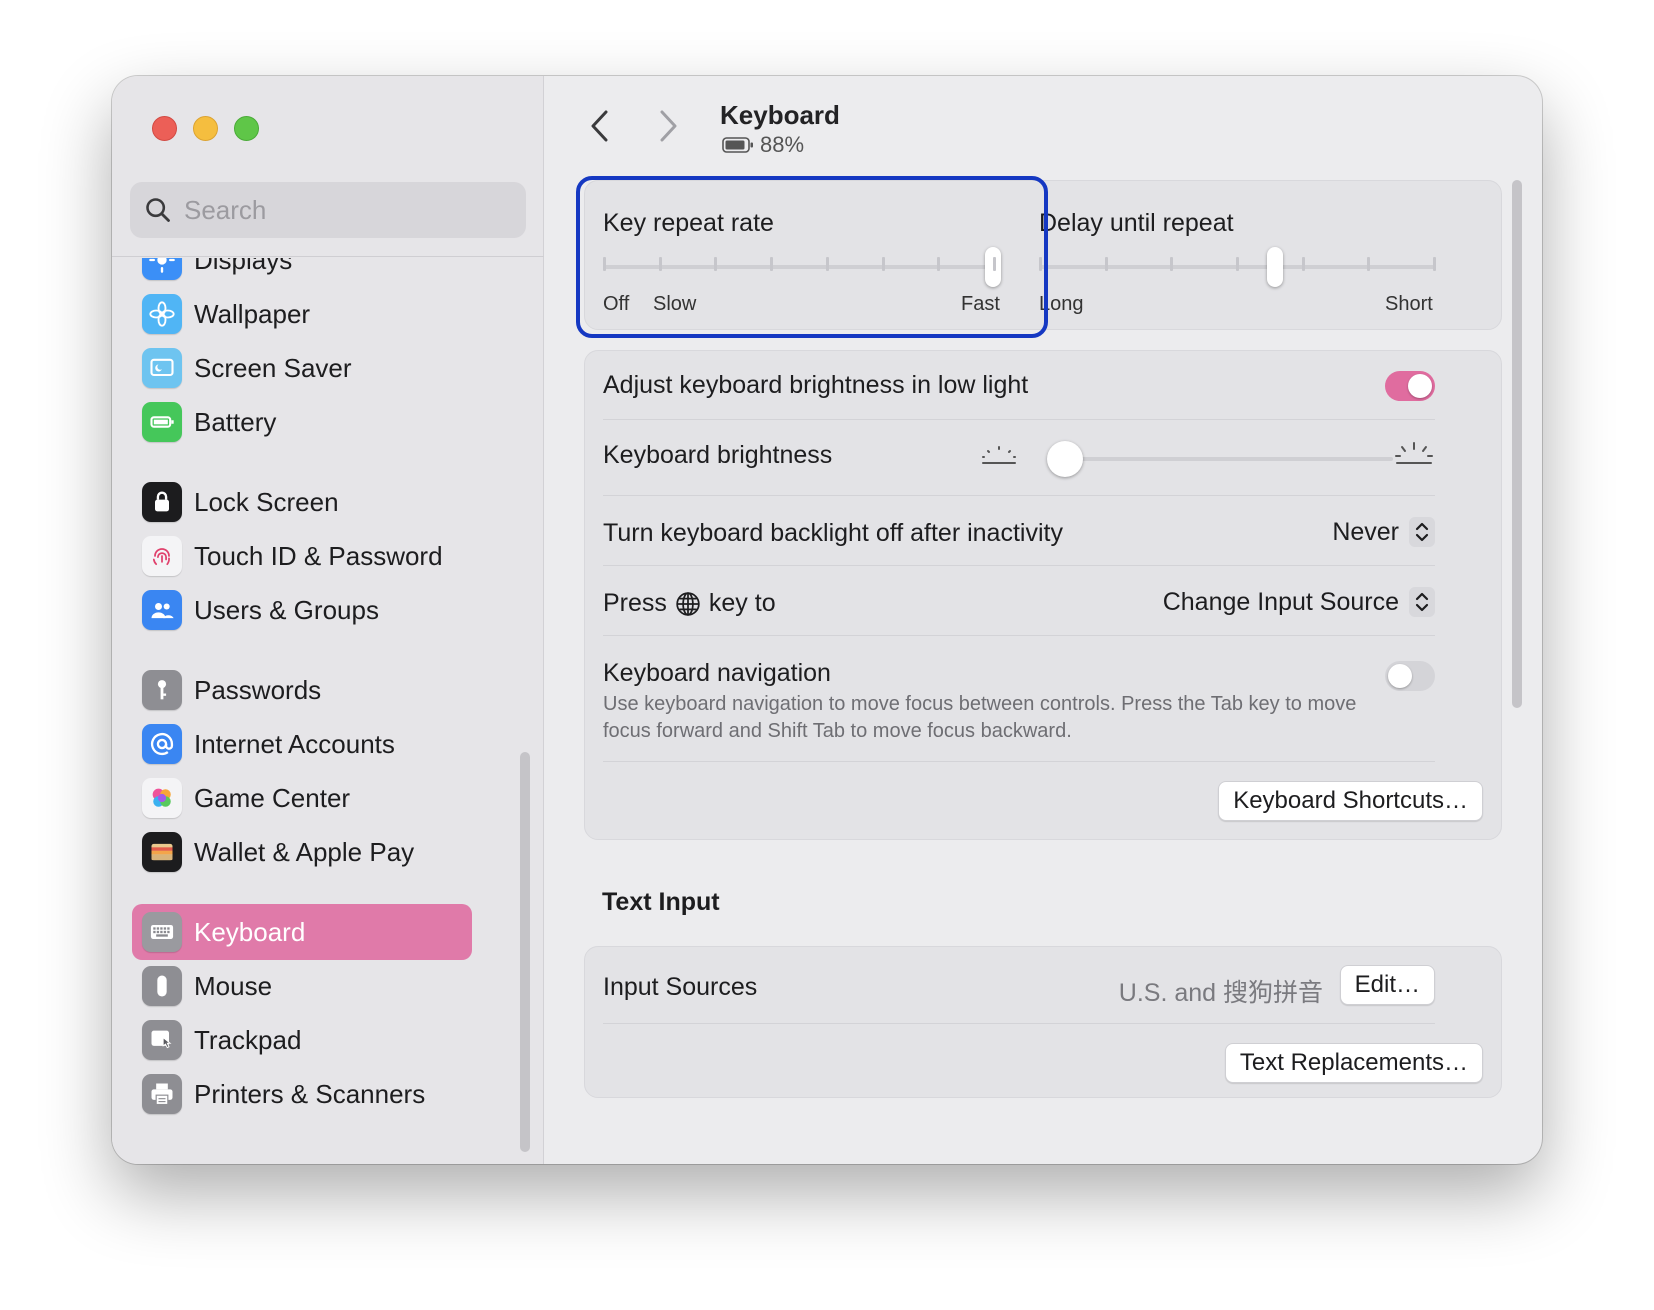 This screenshot has width=1654, height=1310. What do you see at coordinates (737, 145) in the screenshot?
I see `battery-level-icon` at bounding box center [737, 145].